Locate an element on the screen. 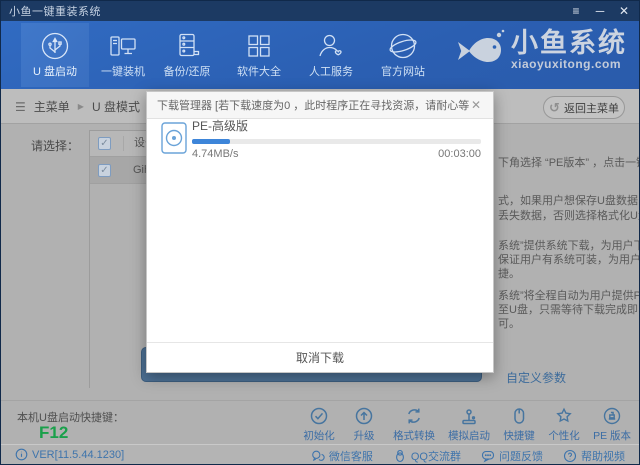  pe-version-icon is located at coordinates (612, 416).